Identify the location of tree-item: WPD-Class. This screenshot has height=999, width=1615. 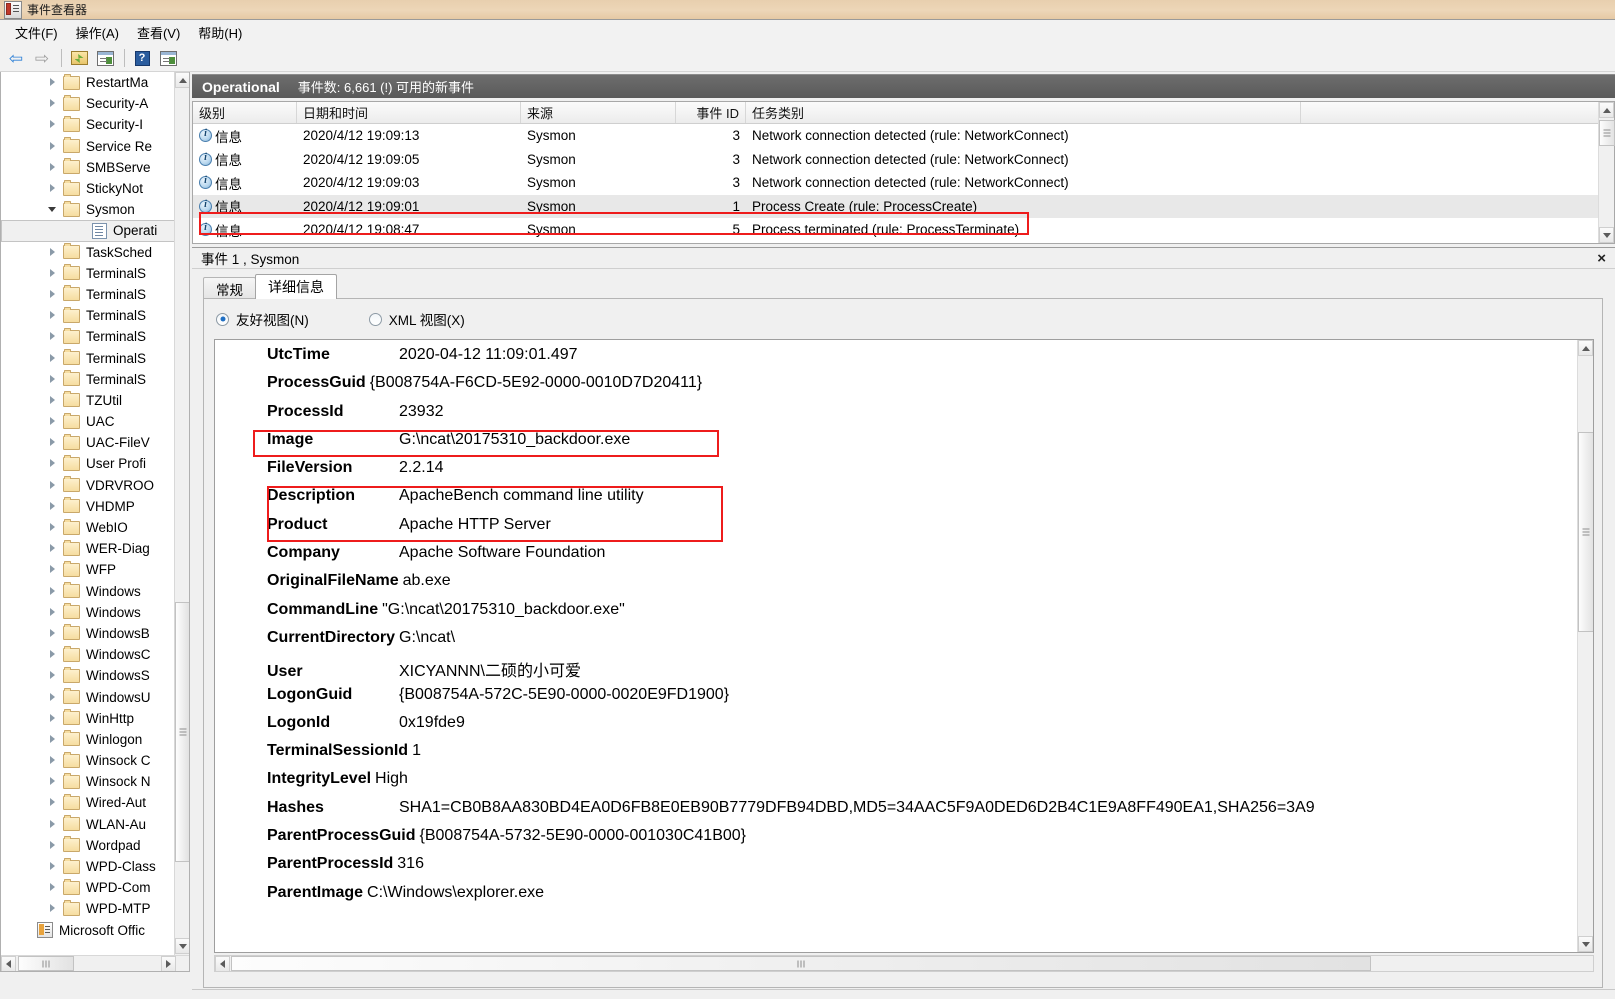
(89, 866).